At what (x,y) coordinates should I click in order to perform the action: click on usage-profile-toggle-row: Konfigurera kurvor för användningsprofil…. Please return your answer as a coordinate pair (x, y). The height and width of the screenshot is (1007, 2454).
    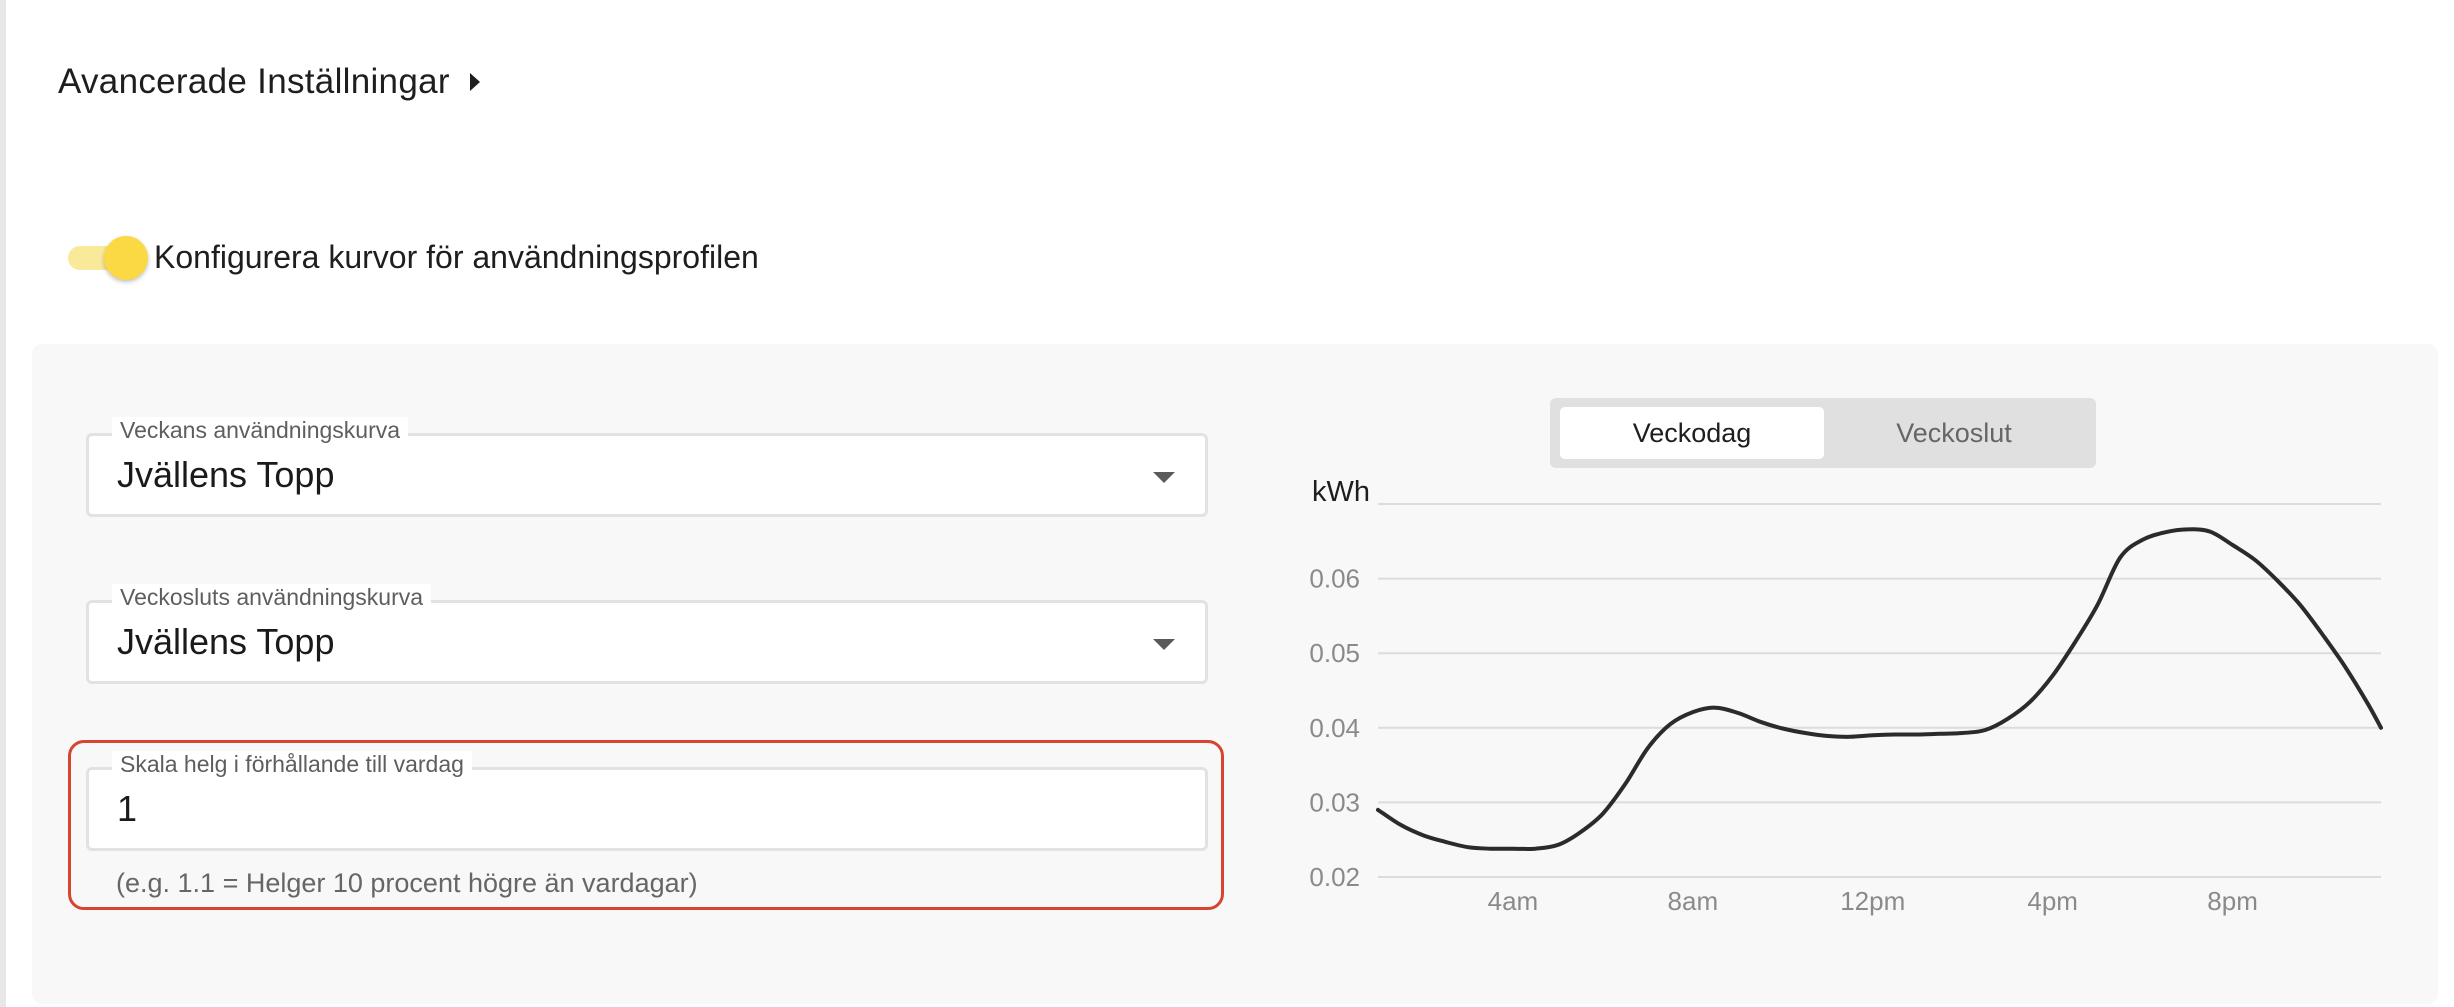
    Looking at the image, I should click on (412, 257).